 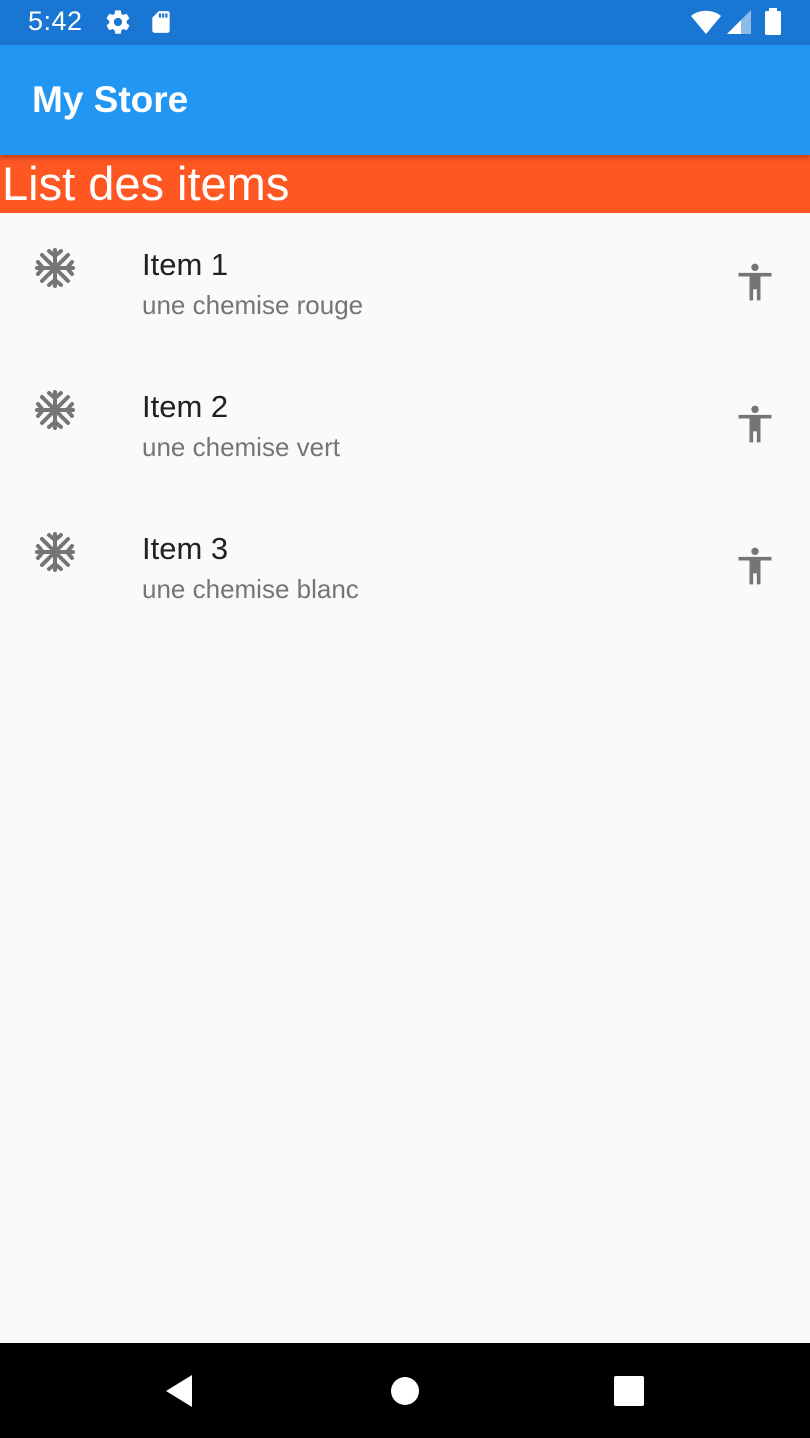 I want to click on home-icon, so click(x=405, y=1391).